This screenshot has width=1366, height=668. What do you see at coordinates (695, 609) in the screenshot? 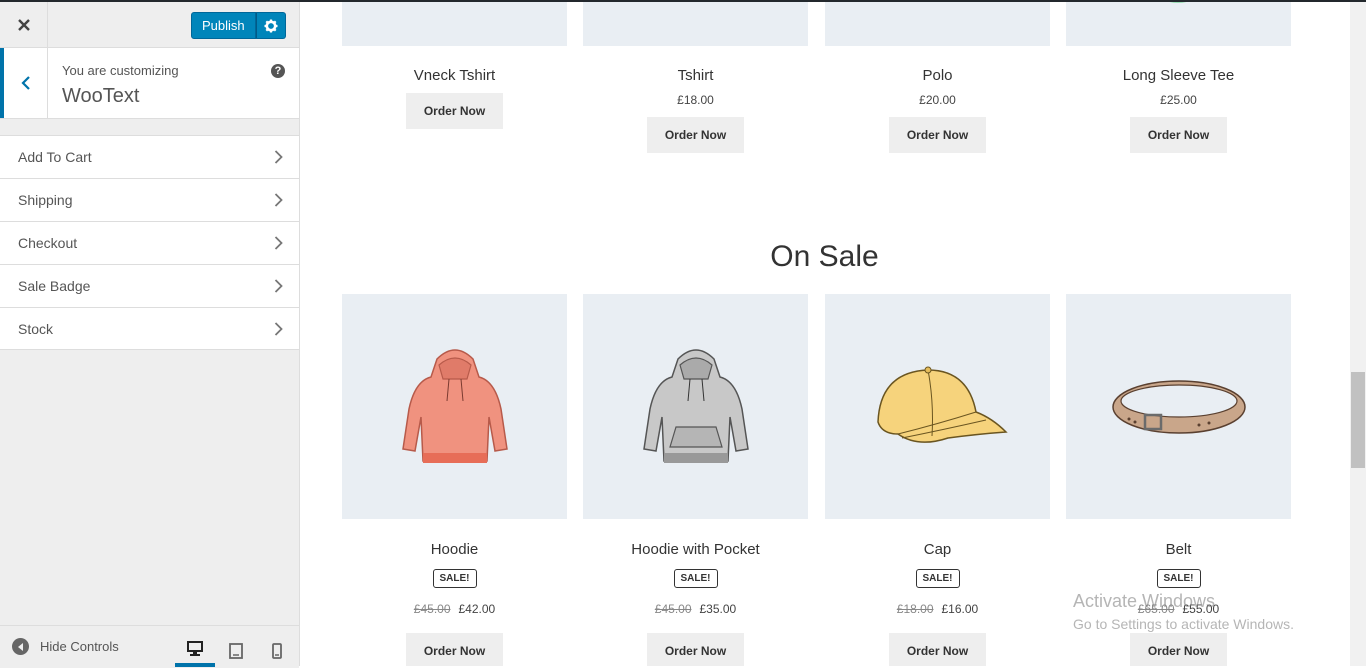
I see `product-price: £45.00 £35.00` at bounding box center [695, 609].